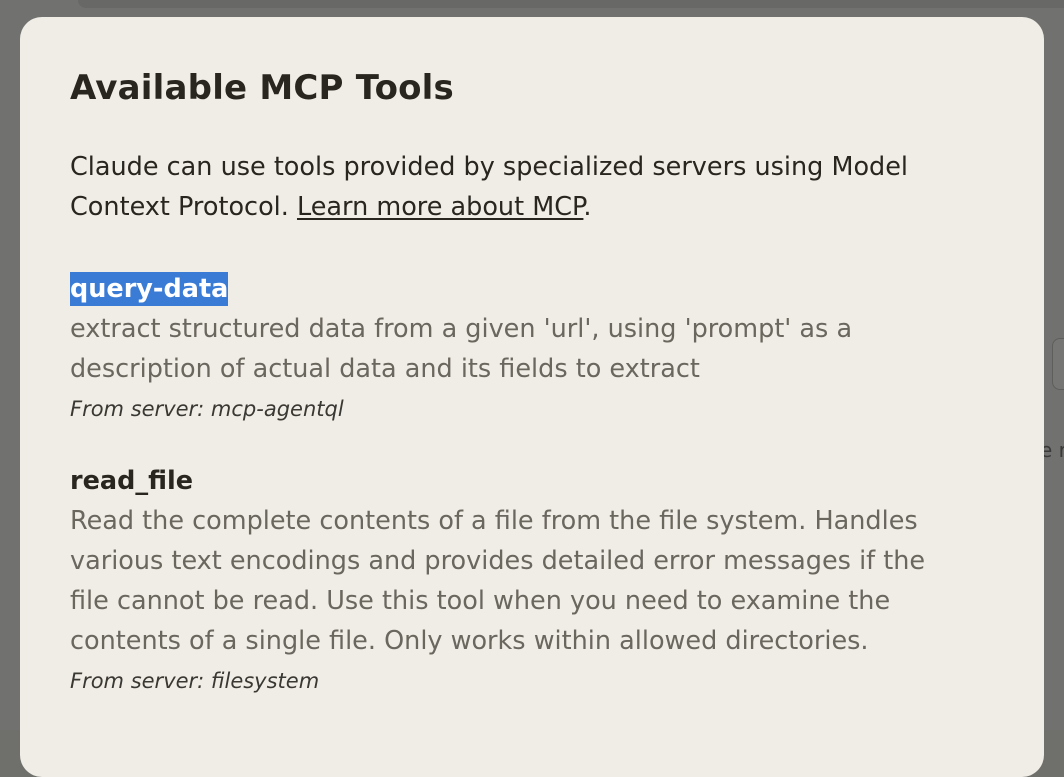 Image resolution: width=1064 pixels, height=777 pixels. What do you see at coordinates (1058, 364) in the screenshot?
I see `background-right-control` at bounding box center [1058, 364].